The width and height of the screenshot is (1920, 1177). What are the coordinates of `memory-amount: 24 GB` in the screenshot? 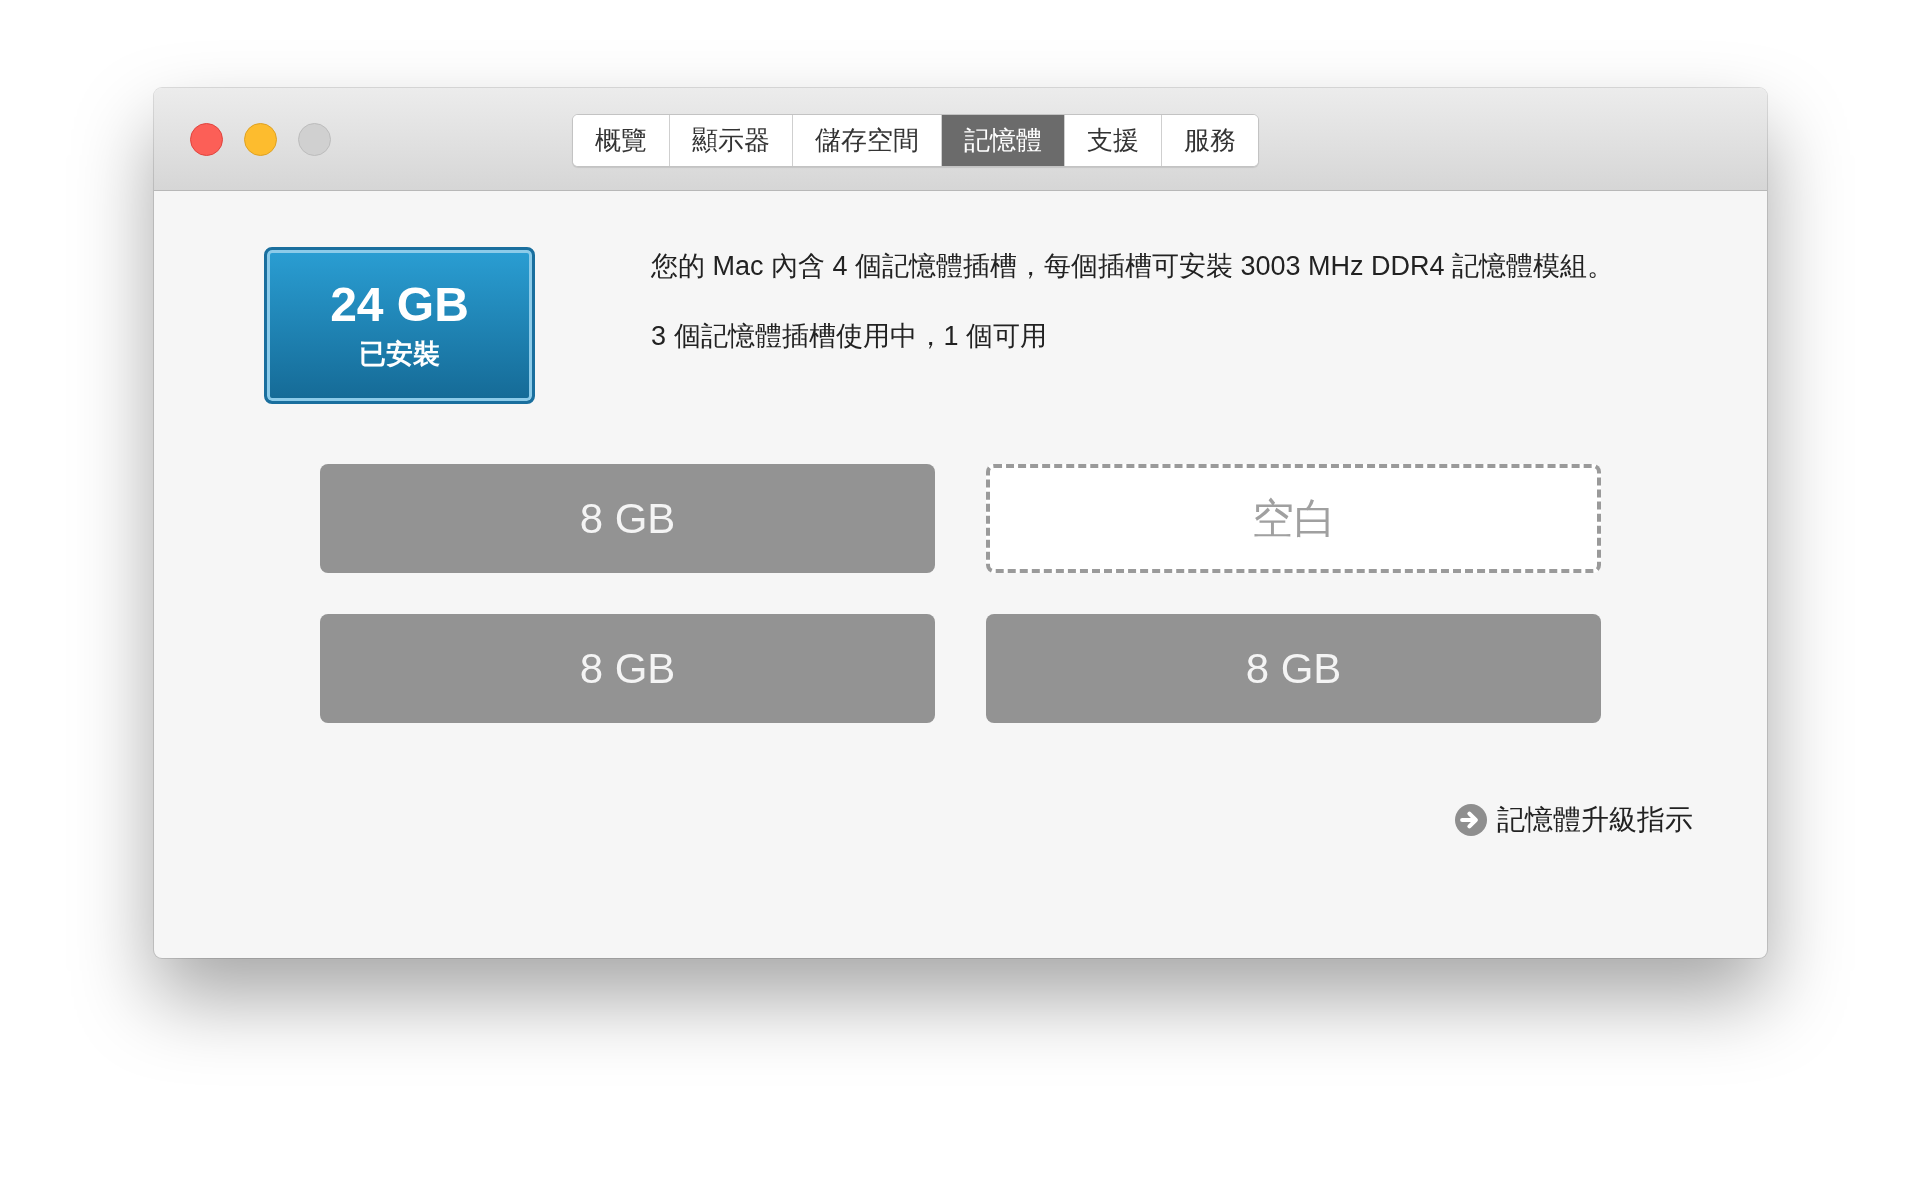 It's located at (399, 305).